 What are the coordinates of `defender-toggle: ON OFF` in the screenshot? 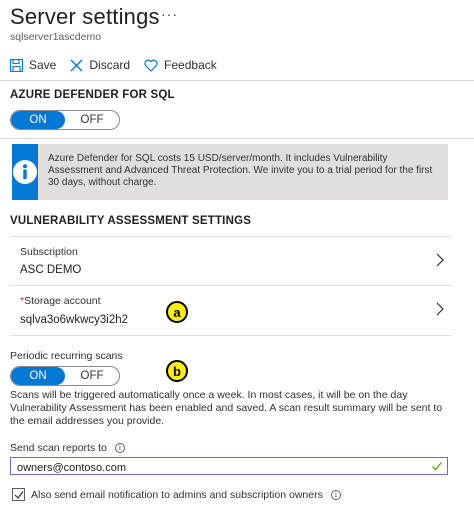 It's located at (65, 120).